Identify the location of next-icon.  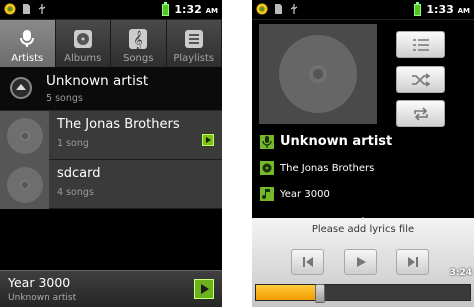
(412, 262).